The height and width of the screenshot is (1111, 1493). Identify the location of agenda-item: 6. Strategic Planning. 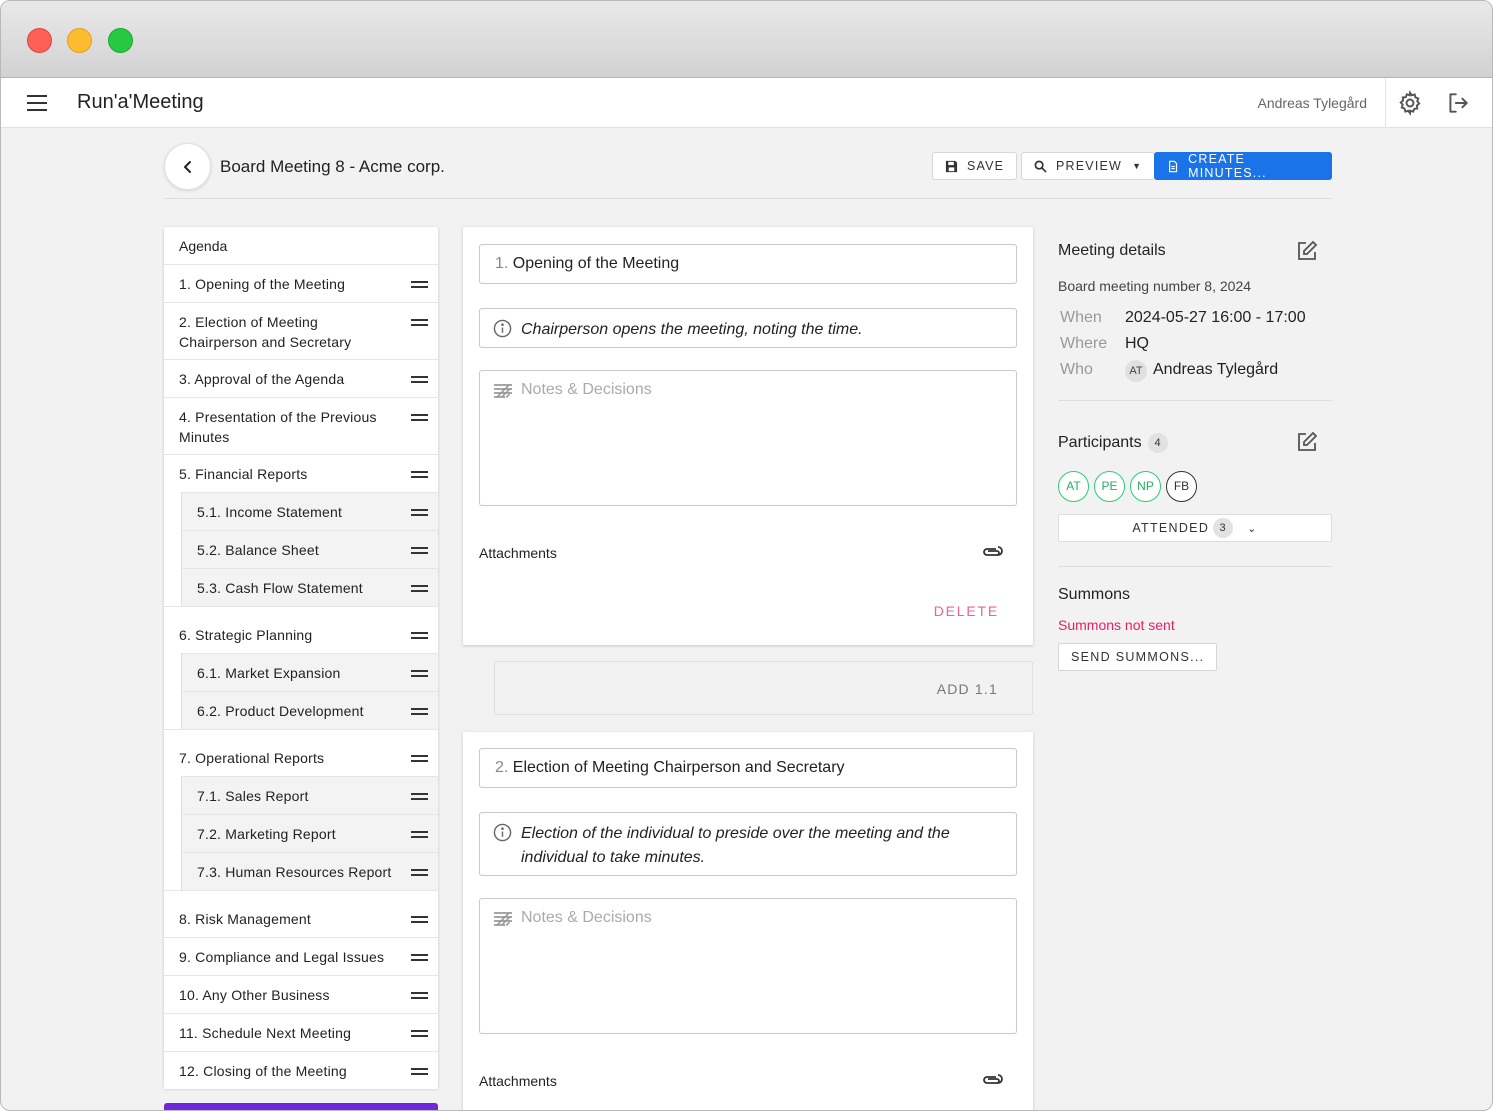
(301, 629).